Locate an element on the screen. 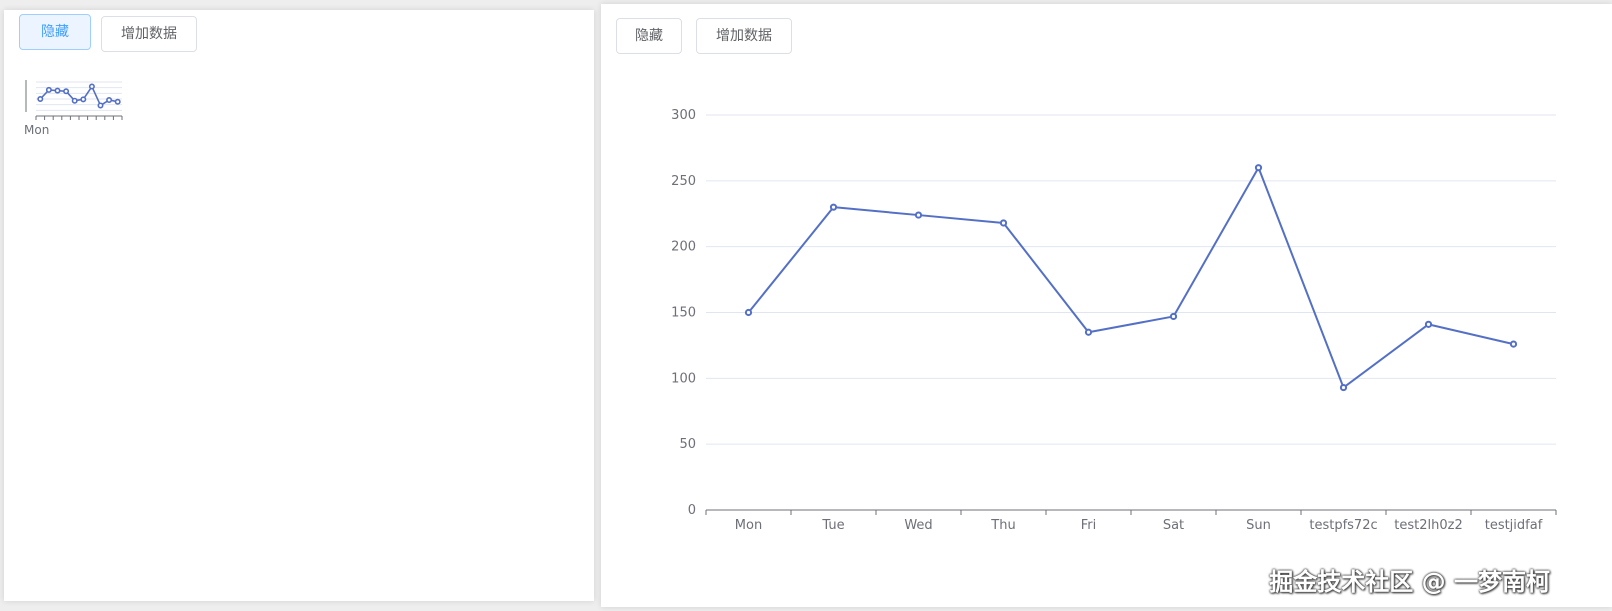  y-tick-label: 100 is located at coordinates (683, 378).